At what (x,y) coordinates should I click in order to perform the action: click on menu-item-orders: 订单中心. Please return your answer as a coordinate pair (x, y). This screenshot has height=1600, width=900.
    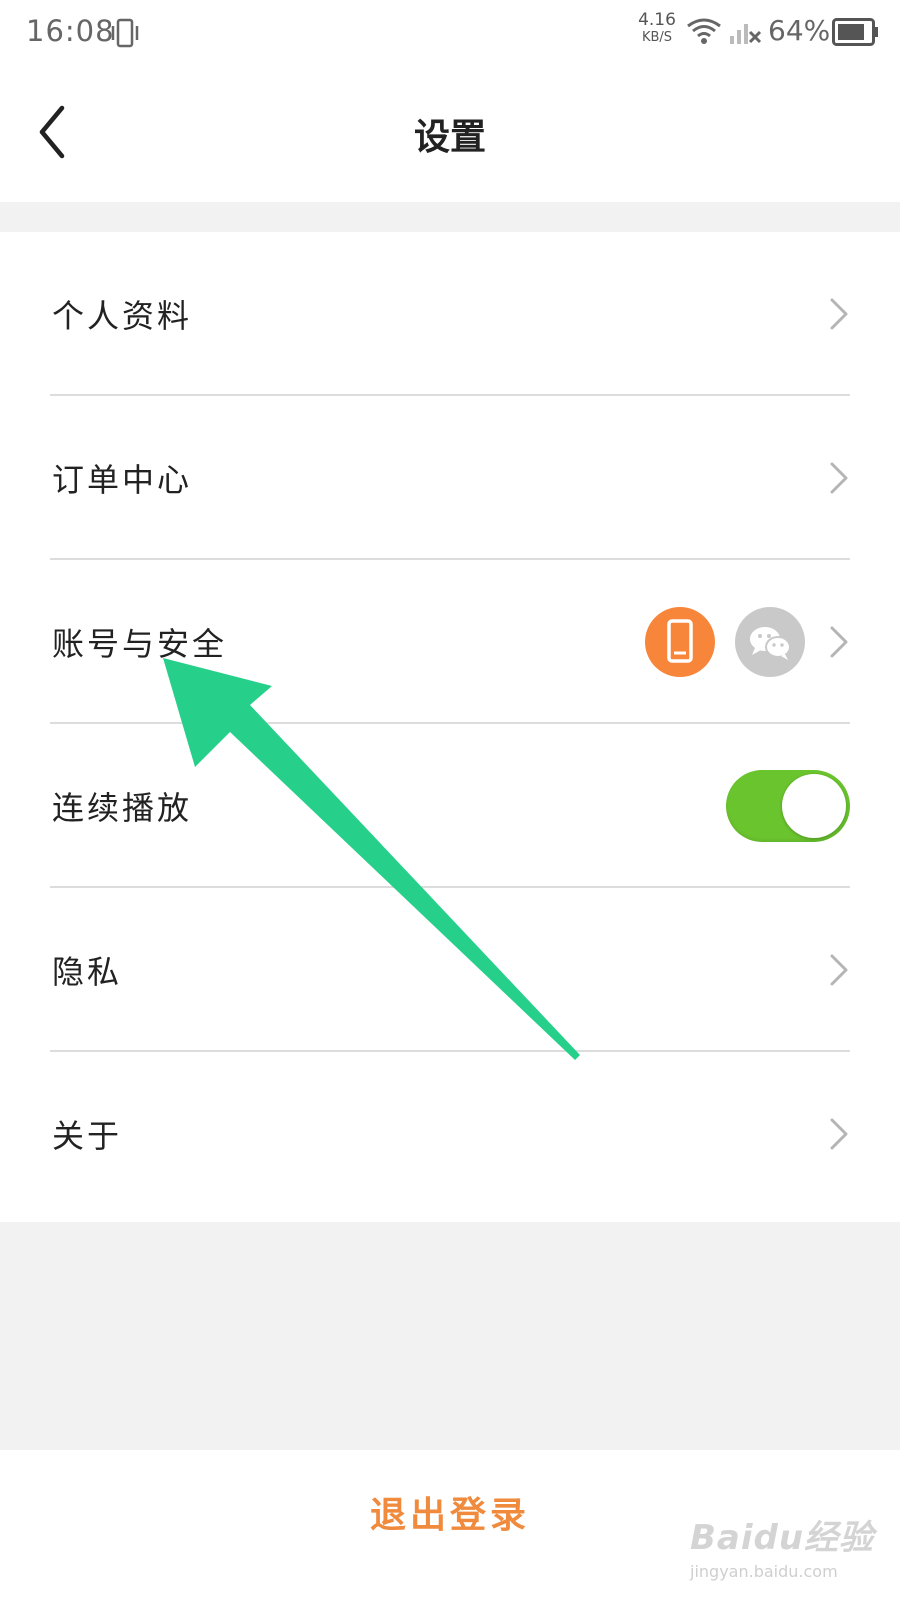
    Looking at the image, I should click on (450, 478).